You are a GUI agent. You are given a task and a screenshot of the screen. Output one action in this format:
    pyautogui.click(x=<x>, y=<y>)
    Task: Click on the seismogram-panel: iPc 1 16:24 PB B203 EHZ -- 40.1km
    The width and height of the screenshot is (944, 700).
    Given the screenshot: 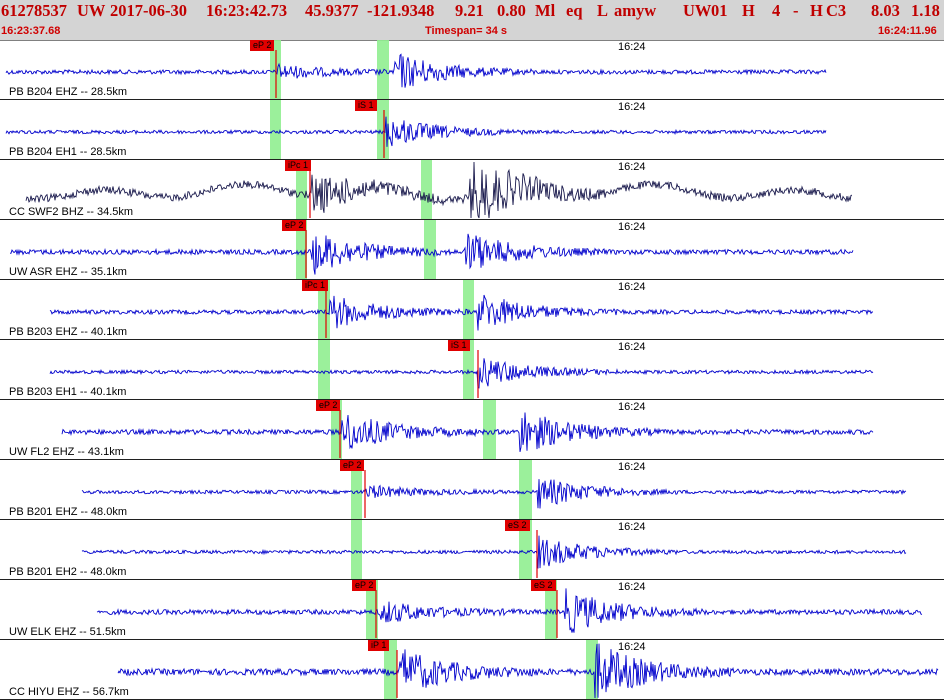 What is the action you would take?
    pyautogui.click(x=472, y=310)
    